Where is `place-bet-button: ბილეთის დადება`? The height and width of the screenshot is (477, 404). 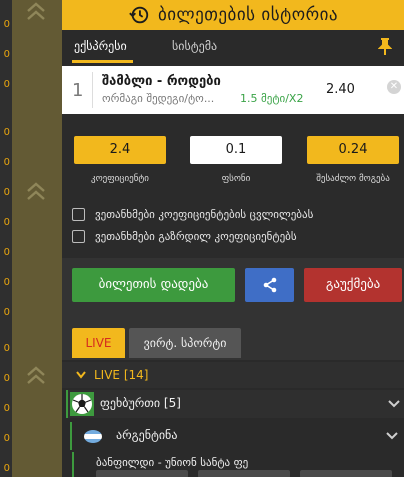 place-bet-button: ბილეთის დადება is located at coordinates (153, 285).